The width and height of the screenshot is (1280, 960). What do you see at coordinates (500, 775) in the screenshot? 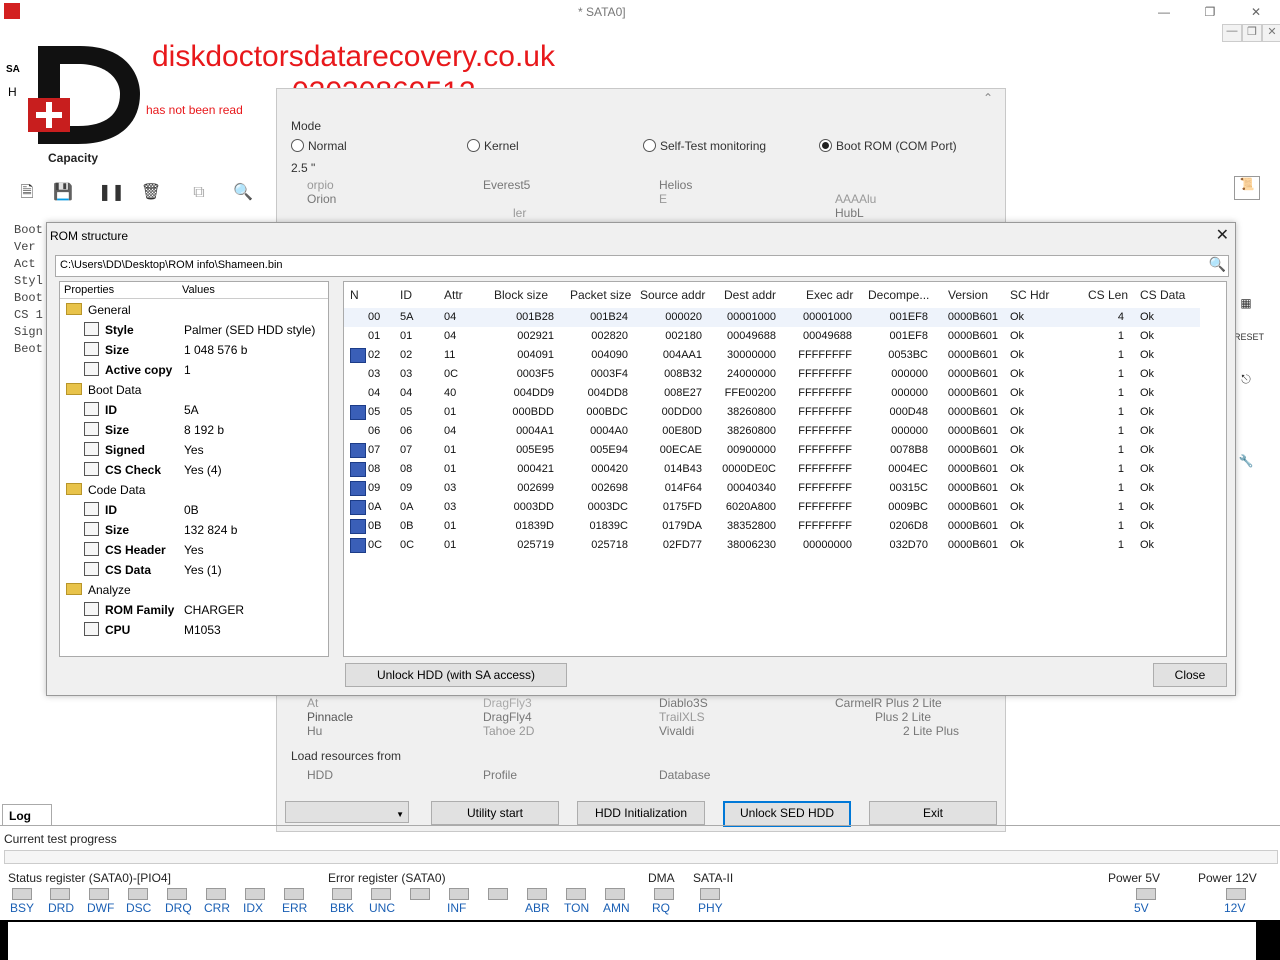
I see `load-profile-option: Profile` at bounding box center [500, 775].